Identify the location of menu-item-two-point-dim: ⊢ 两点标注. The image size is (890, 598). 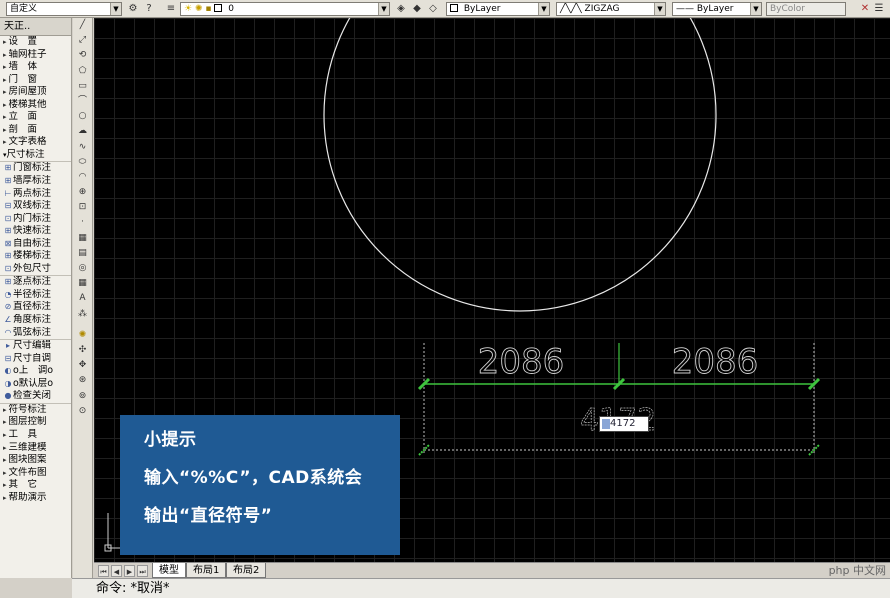
(35, 194).